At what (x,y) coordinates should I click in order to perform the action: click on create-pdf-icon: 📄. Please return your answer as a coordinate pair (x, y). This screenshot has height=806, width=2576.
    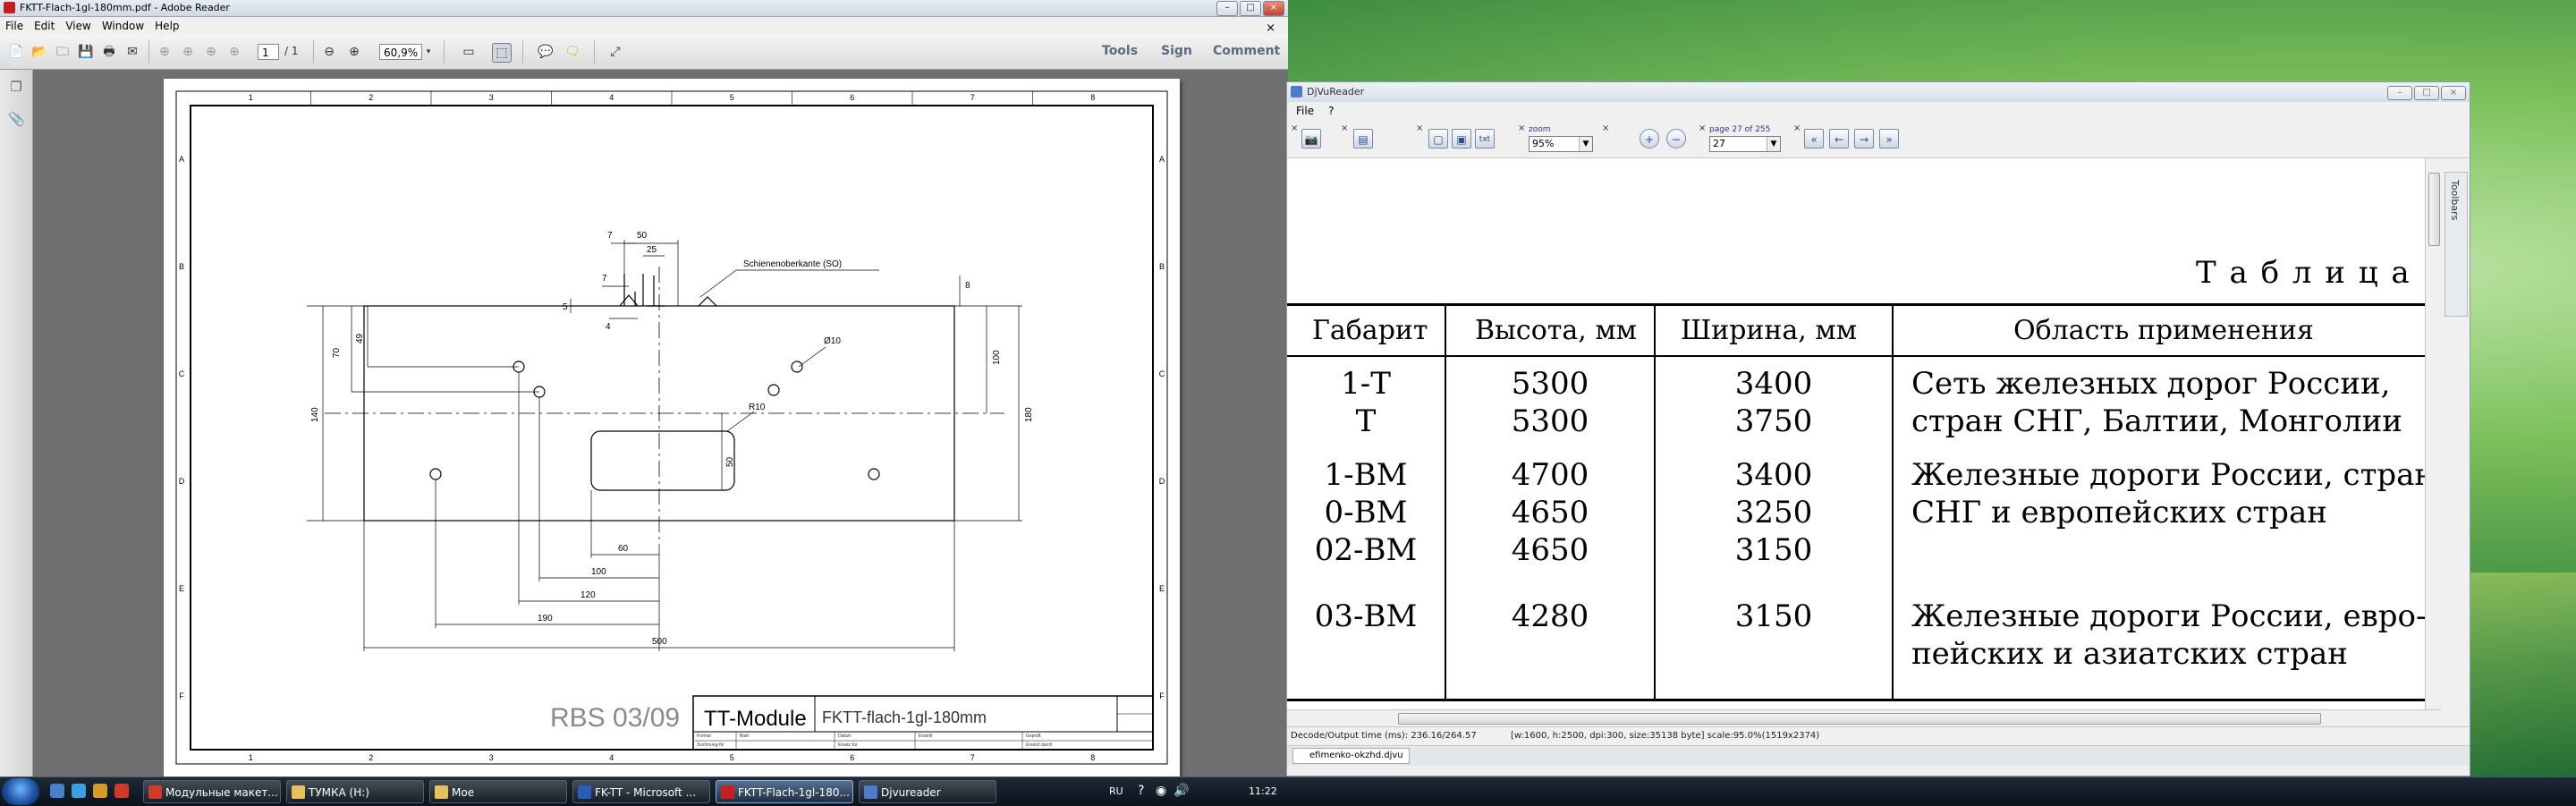
    Looking at the image, I should click on (16, 52).